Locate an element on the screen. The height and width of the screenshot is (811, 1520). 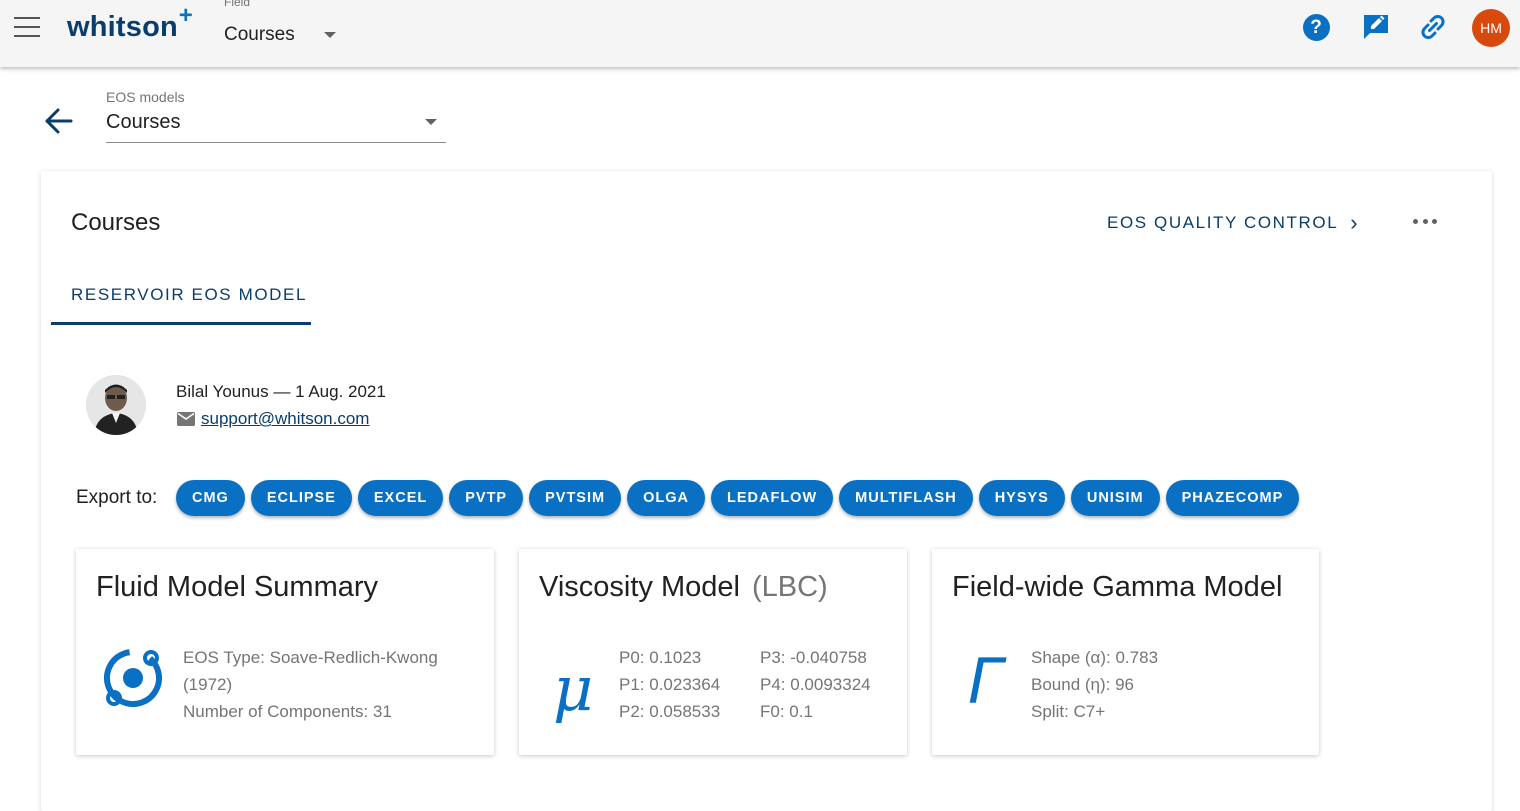
atom-icon is located at coordinates (133, 678).